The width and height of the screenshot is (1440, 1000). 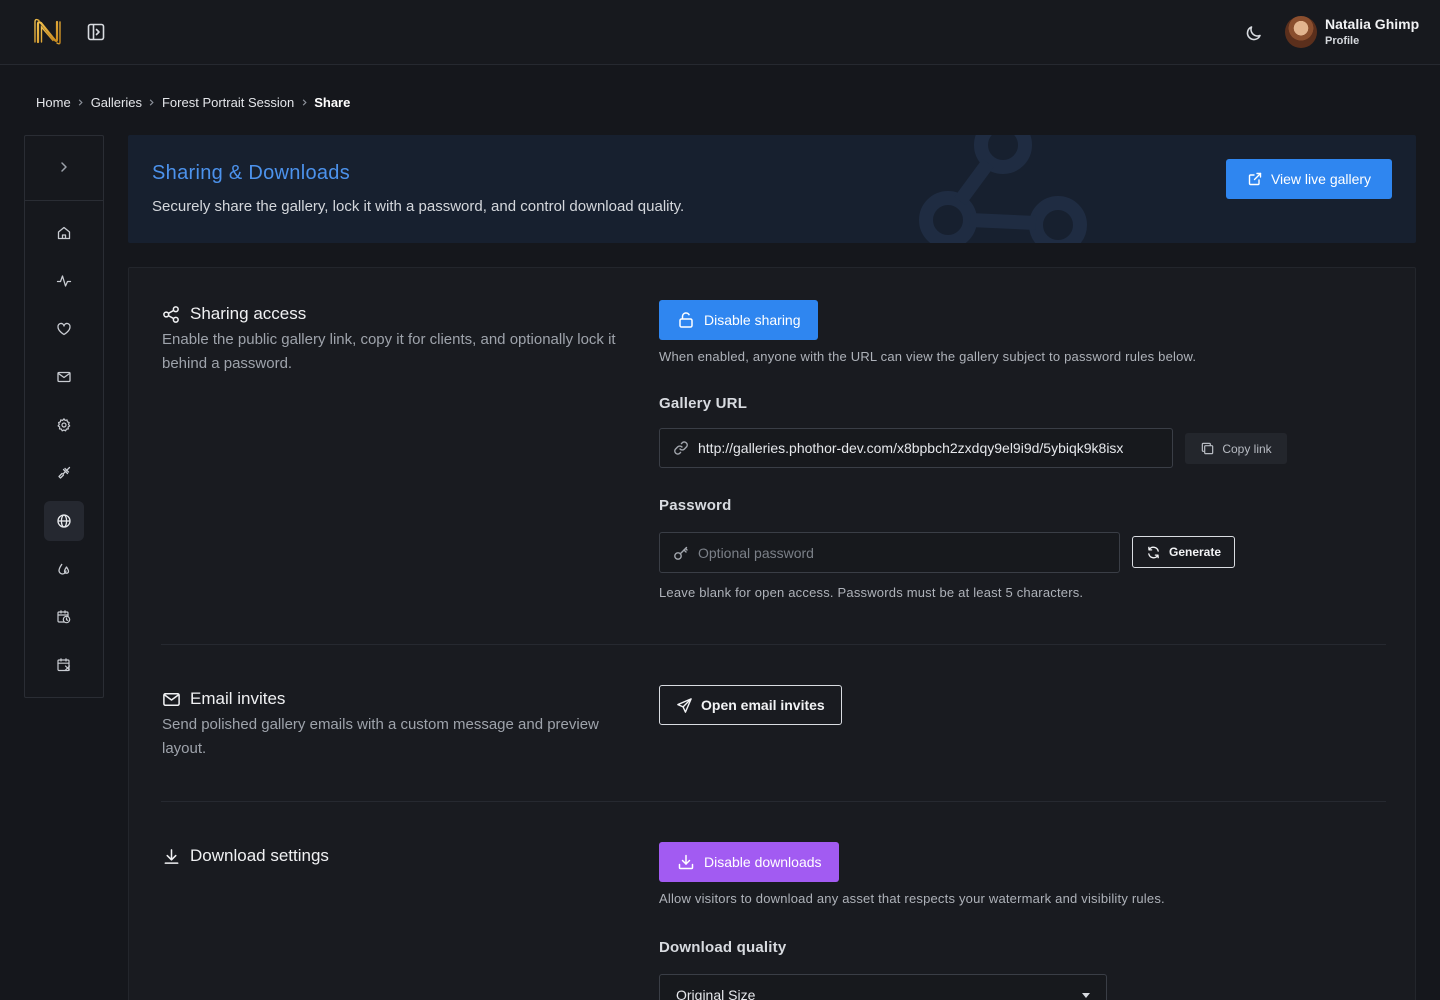 What do you see at coordinates (686, 320) in the screenshot?
I see `unlock-icon` at bounding box center [686, 320].